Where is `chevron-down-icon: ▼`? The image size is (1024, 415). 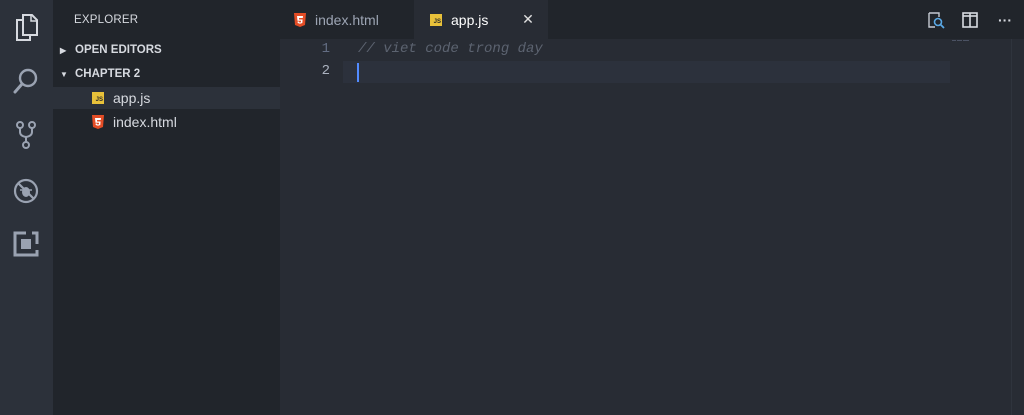
chevron-down-icon: ▼ is located at coordinates (64, 74).